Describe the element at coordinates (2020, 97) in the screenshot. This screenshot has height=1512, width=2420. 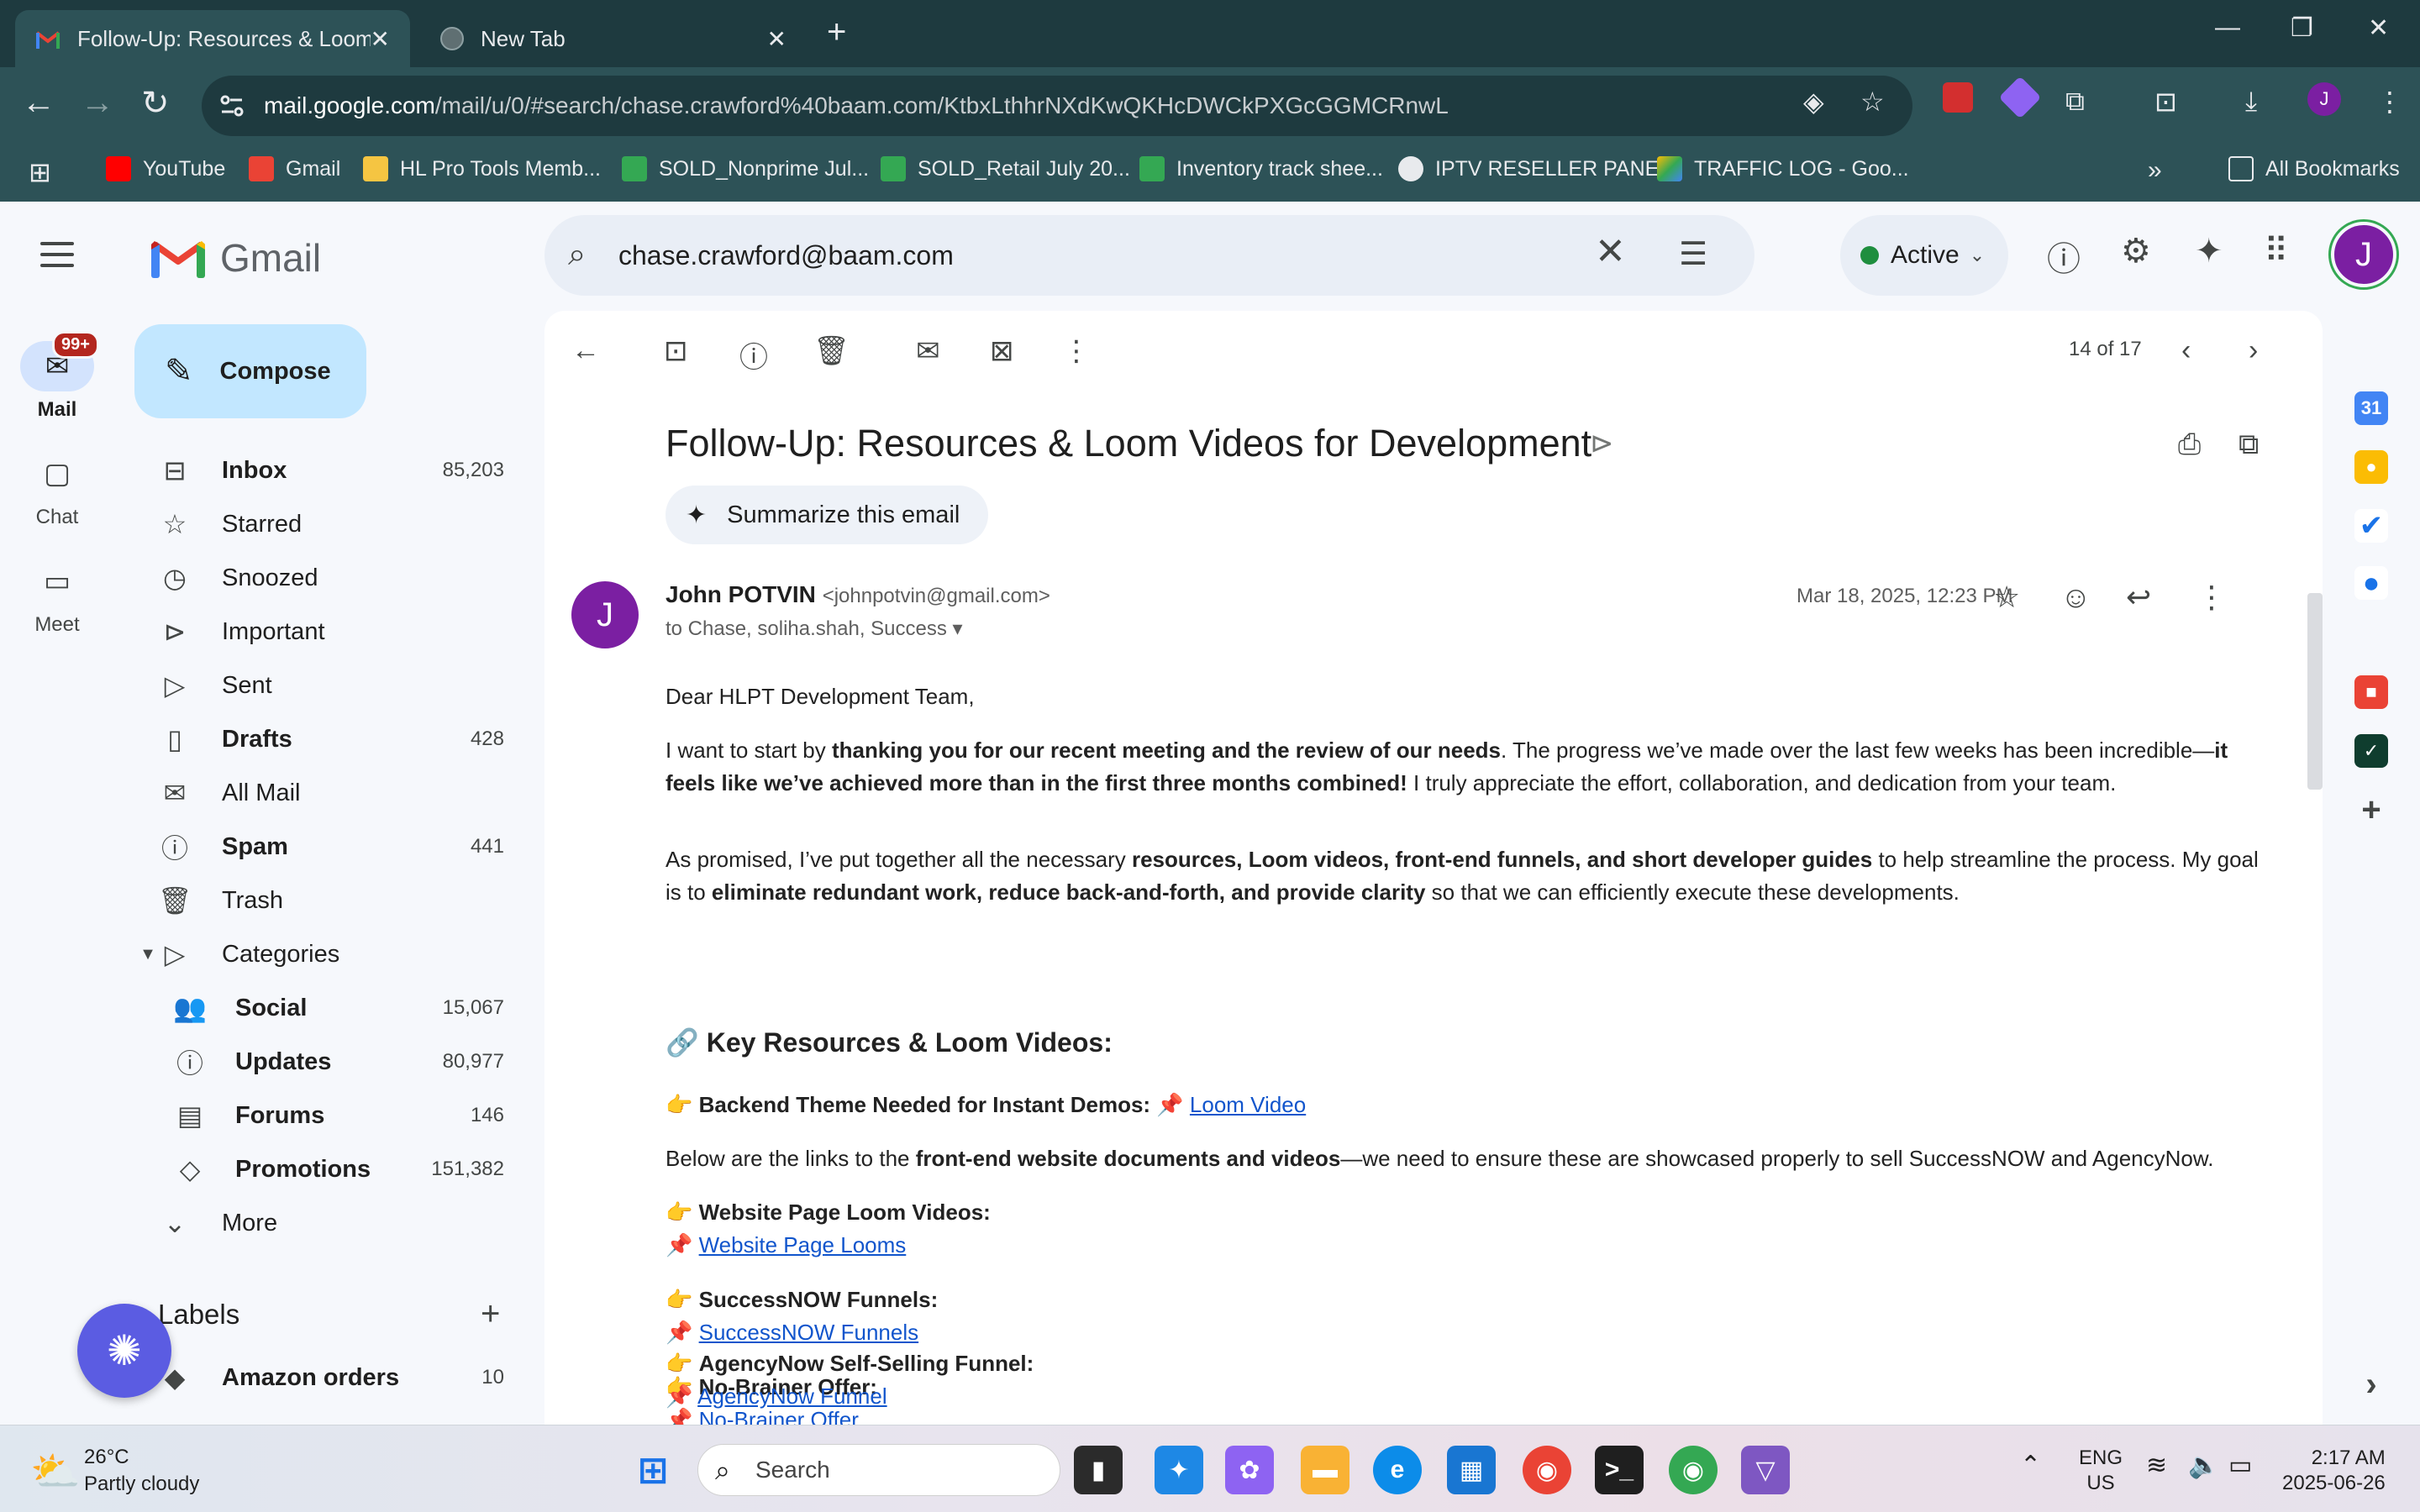
I see `extension-diamond-icon` at that location.